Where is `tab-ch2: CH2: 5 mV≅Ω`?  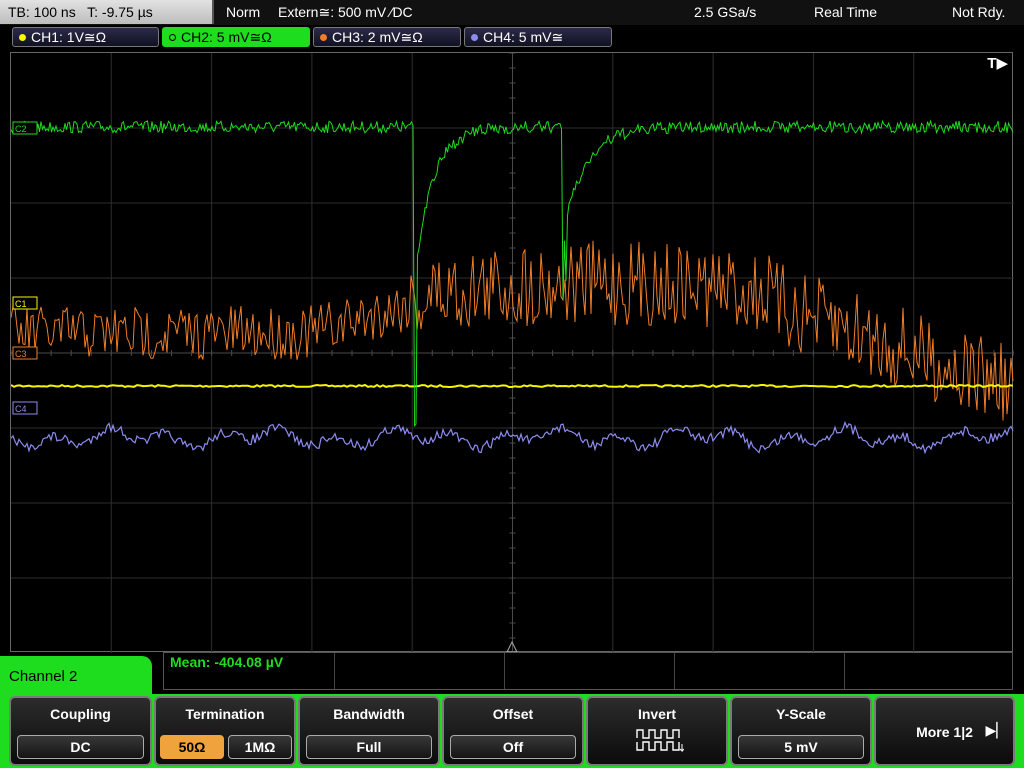
tab-ch2: CH2: 5 mV≅Ω is located at coordinates (236, 37).